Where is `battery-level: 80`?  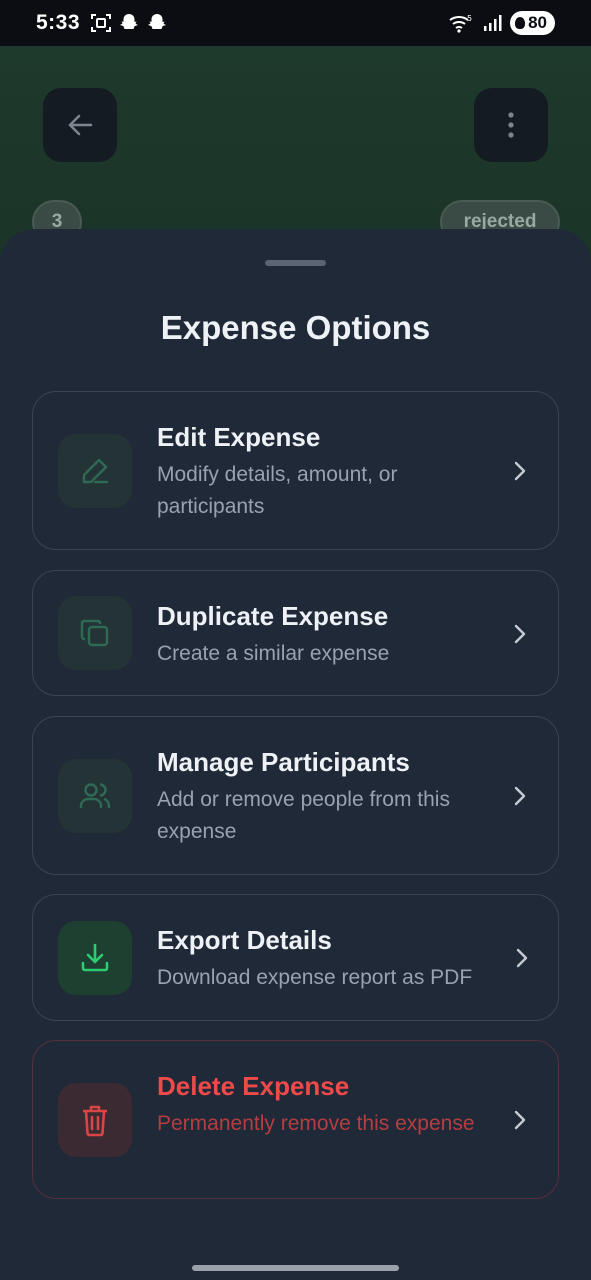
battery-level: 80 is located at coordinates (537, 22).